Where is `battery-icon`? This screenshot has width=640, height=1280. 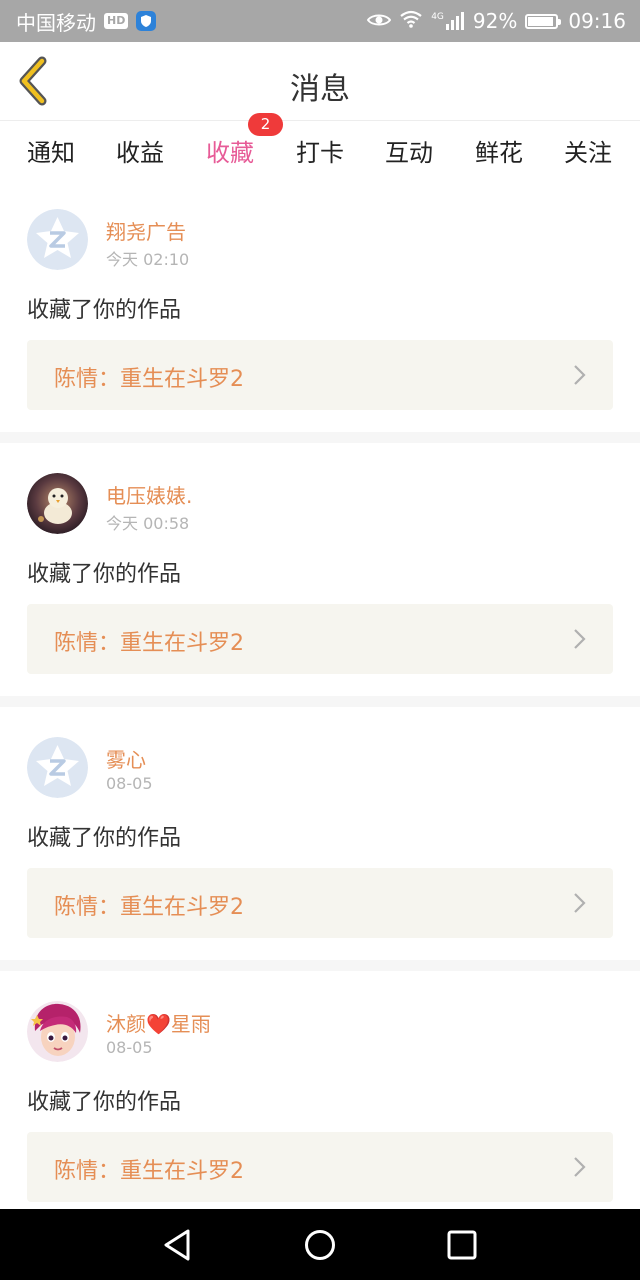 battery-icon is located at coordinates (543, 21).